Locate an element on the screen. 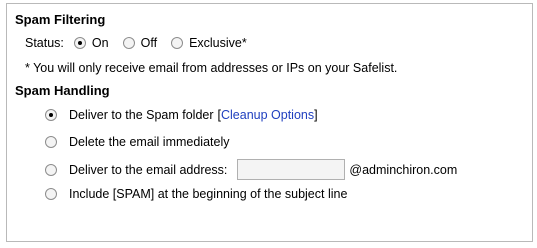 The width and height of the screenshot is (537, 248). deliver-email-address-label: Deliver to the email address: is located at coordinates (148, 170).